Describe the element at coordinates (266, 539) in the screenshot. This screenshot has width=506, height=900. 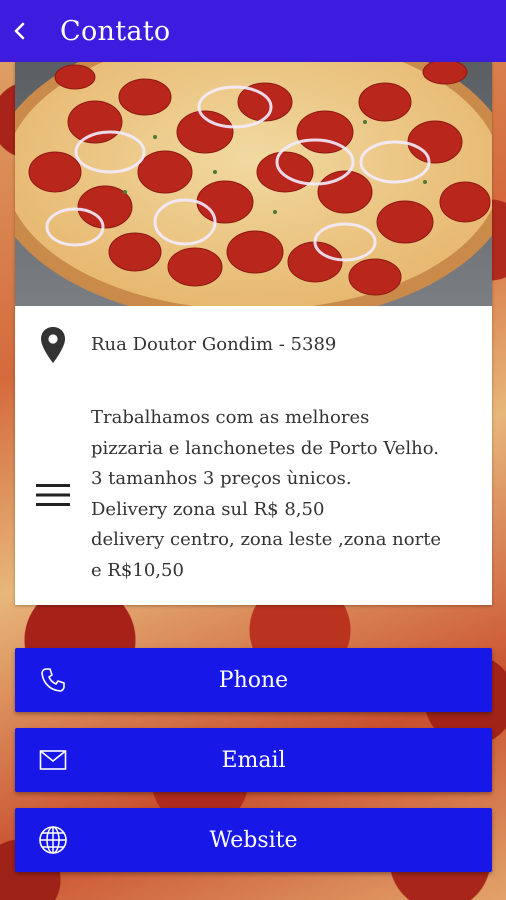
I see `description-line: delivery centro, zona leste ,zona norte` at that location.